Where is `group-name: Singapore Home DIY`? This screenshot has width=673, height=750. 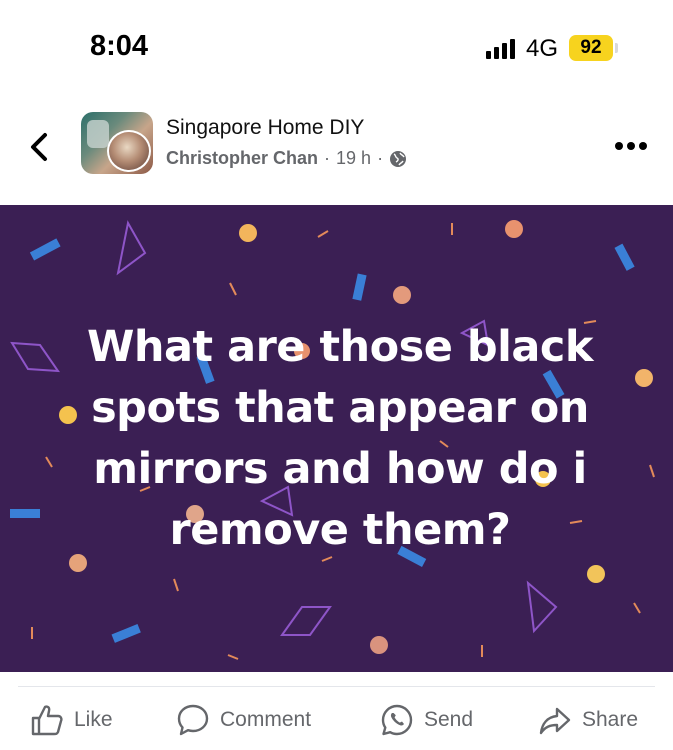 group-name: Singapore Home DIY is located at coordinates (265, 128).